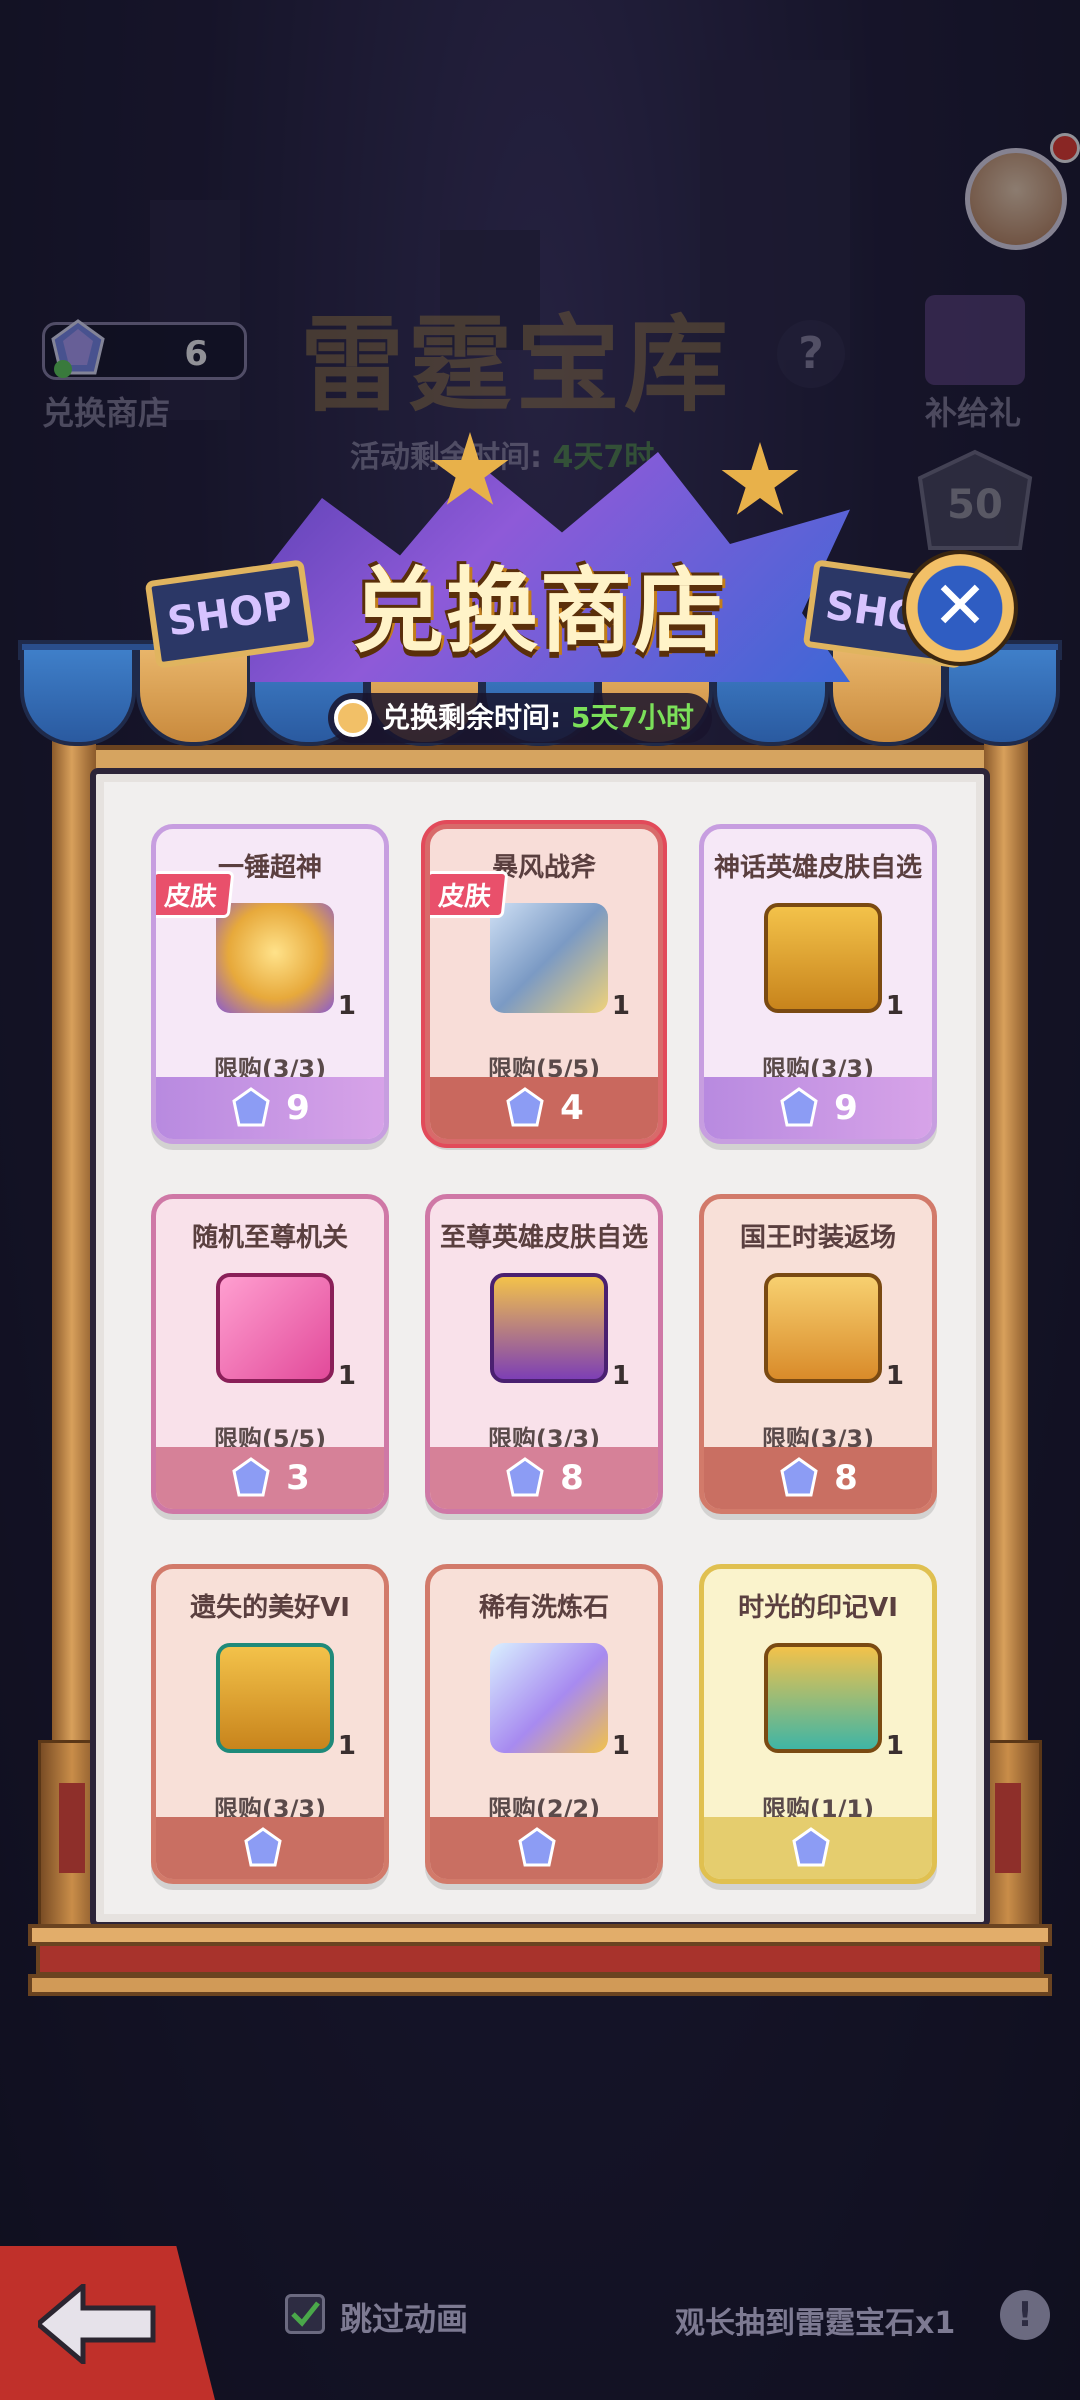 The height and width of the screenshot is (2400, 1080). What do you see at coordinates (760, 478) in the screenshot?
I see `star-icon` at bounding box center [760, 478].